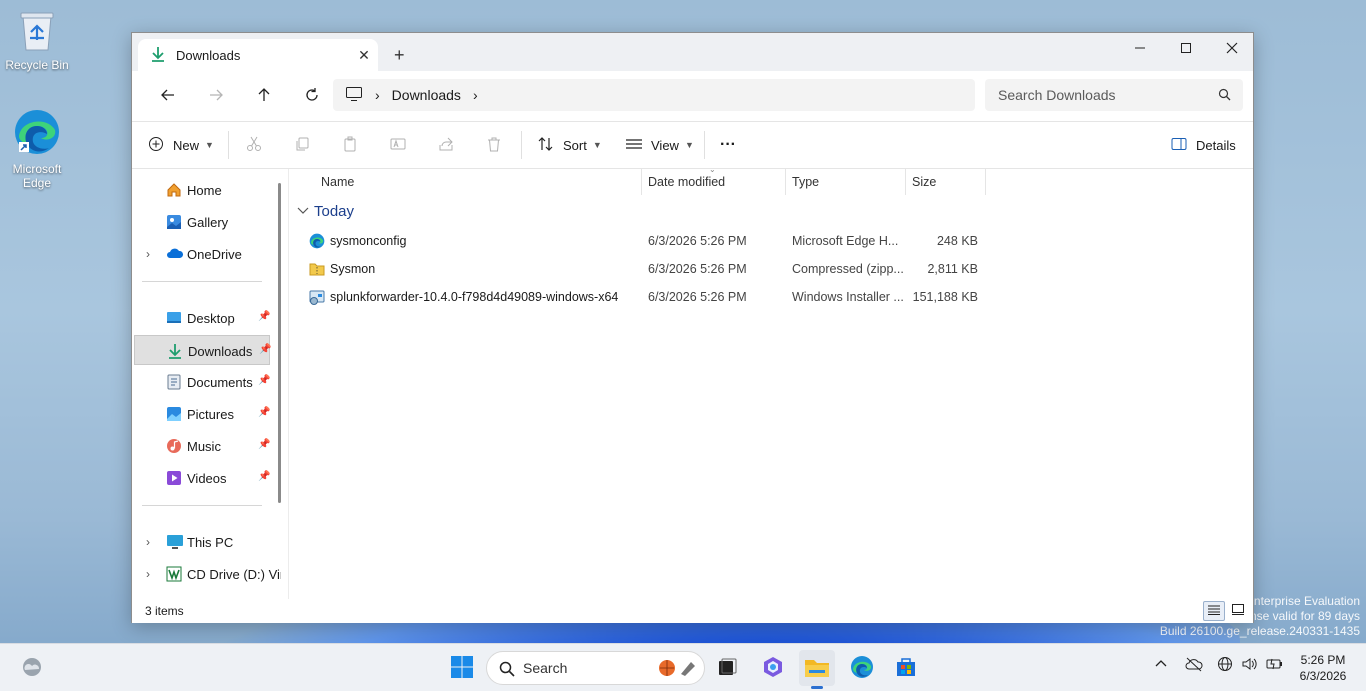  Describe the element at coordinates (364, 55) in the screenshot. I see `tab-close-button: ✕` at that location.